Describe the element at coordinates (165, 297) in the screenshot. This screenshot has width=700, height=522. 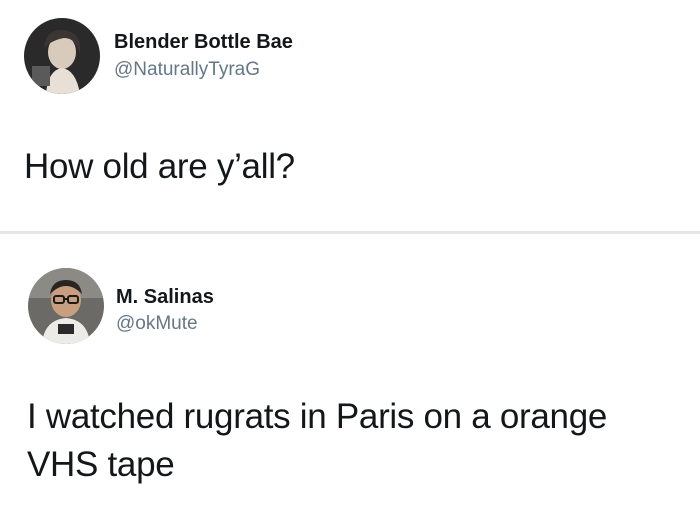
I see `display-name: M. Salinas` at that location.